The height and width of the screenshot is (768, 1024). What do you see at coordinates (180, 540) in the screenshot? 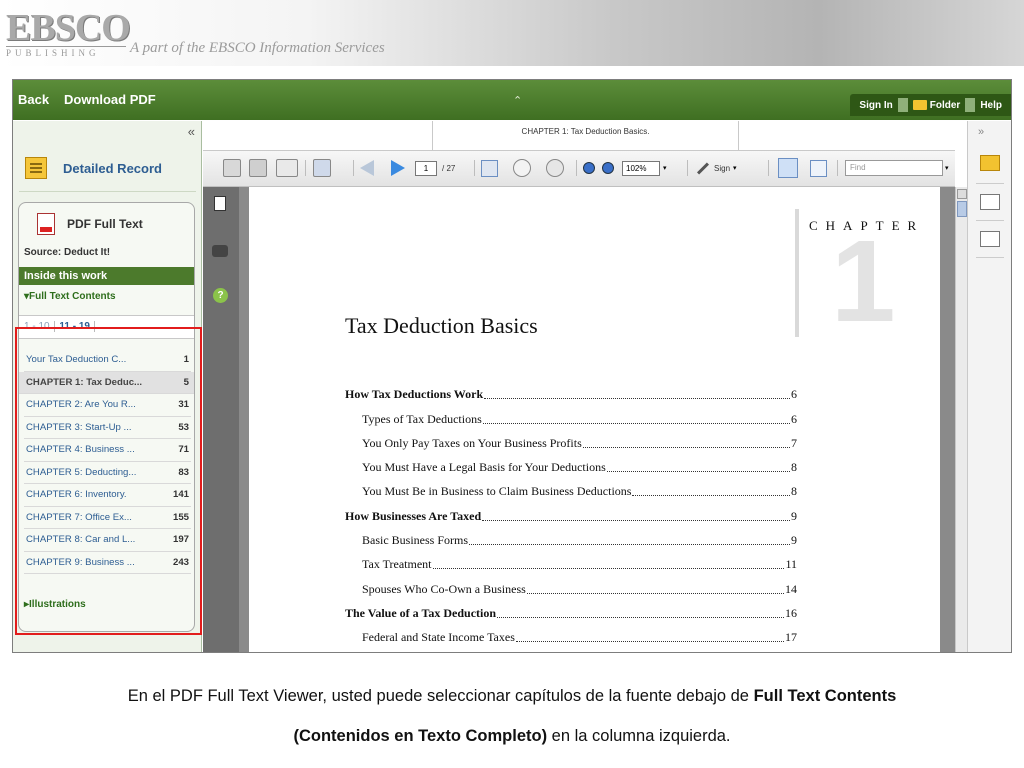
I see `chapter-list-item-page: 197` at bounding box center [180, 540].